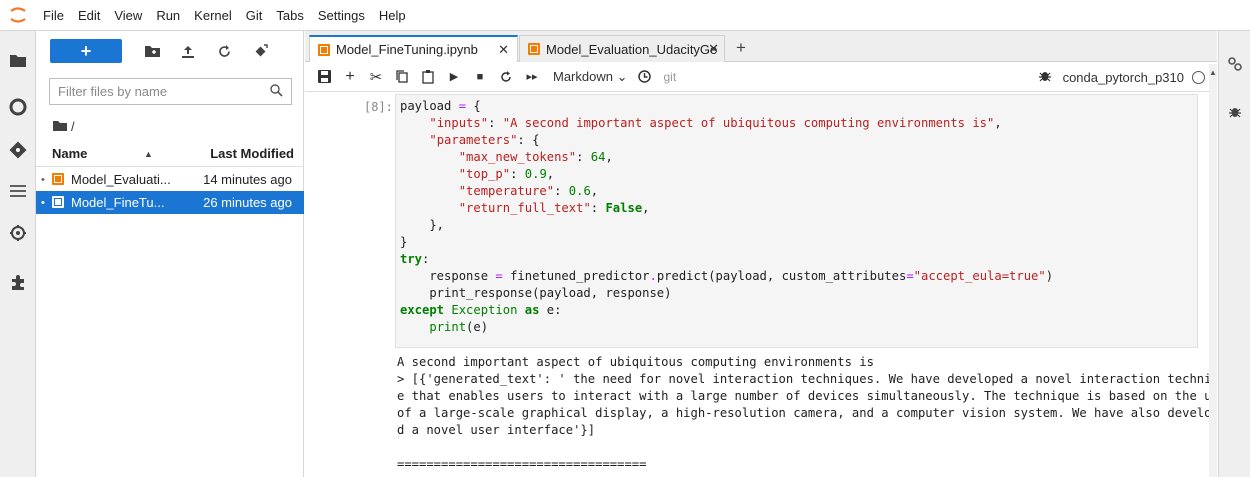 Image resolution: width=1250 pixels, height=477 pixels. Describe the element at coordinates (260, 51) in the screenshot. I see `git-clone-icon` at that location.